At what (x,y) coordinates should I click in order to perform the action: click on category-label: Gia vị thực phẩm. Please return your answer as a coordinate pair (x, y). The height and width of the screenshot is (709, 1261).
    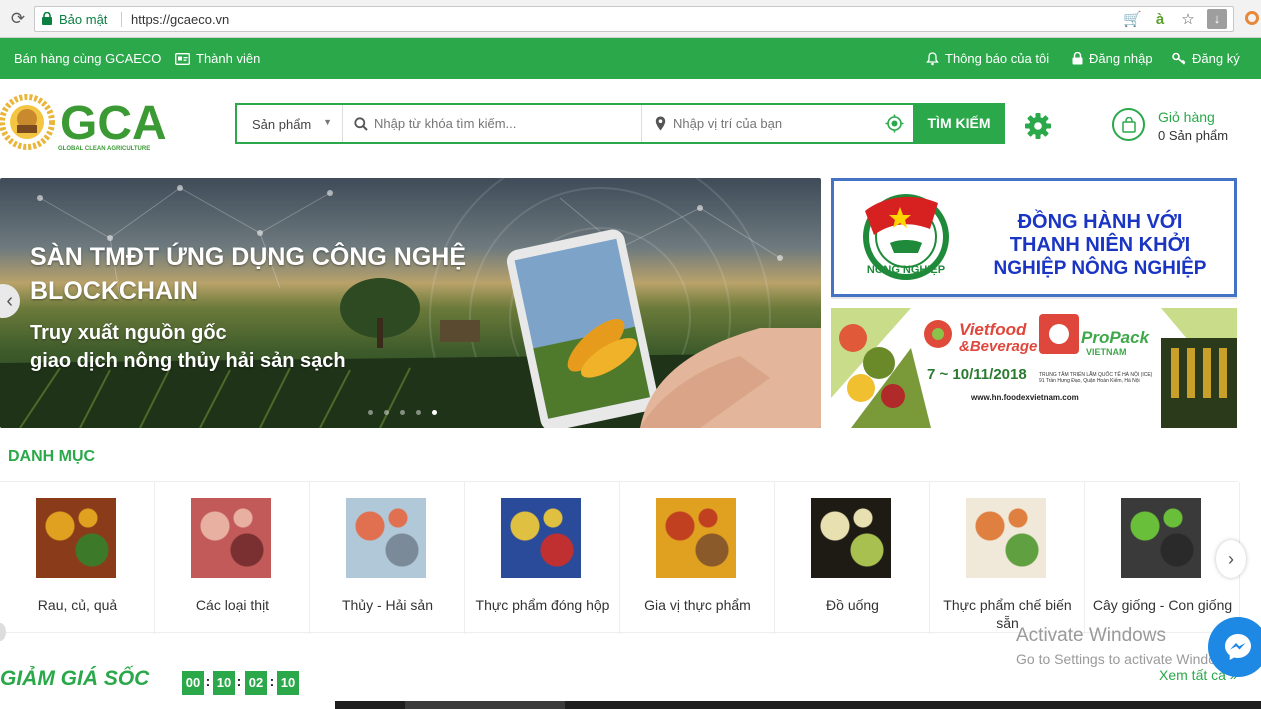
    Looking at the image, I should click on (697, 605).